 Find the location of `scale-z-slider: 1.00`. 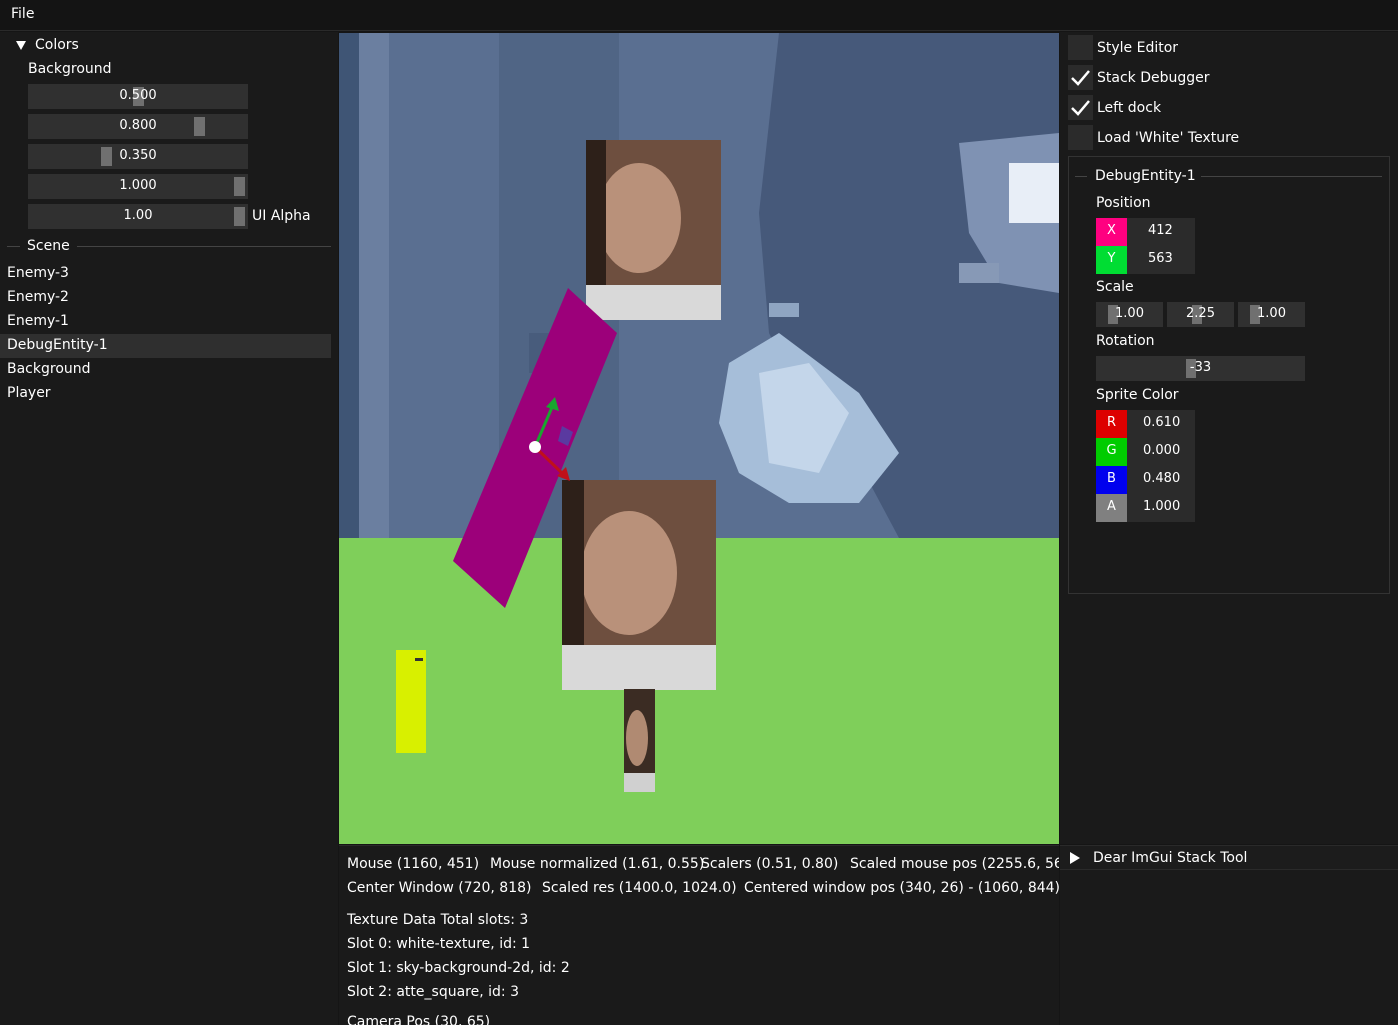

scale-z-slider: 1.00 is located at coordinates (1271, 314).